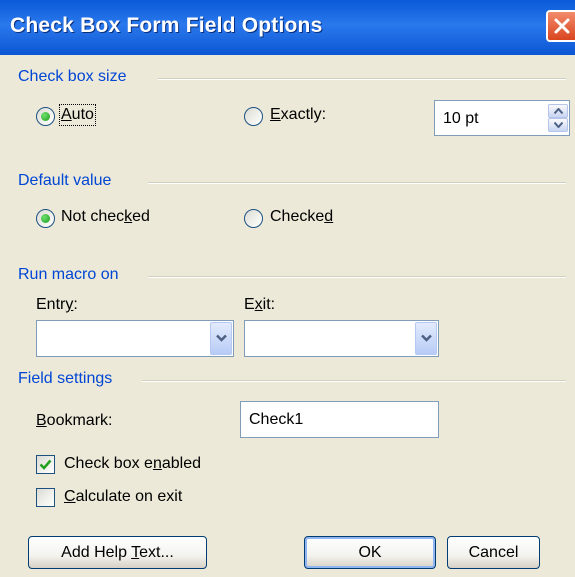 This screenshot has width=575, height=577. Describe the element at coordinates (362, 79) in the screenshot. I see `check-box-size-divider` at that location.